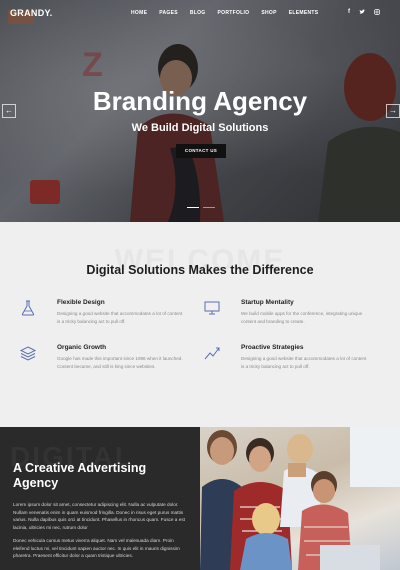 The height and width of the screenshot is (570, 400). I want to click on monitor-icon, so click(212, 308).